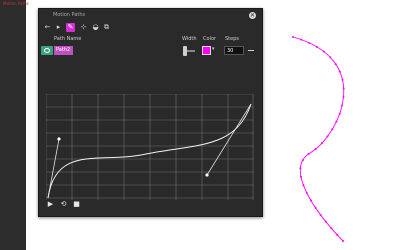  I want to click on play-icon: ▶, so click(50, 204).